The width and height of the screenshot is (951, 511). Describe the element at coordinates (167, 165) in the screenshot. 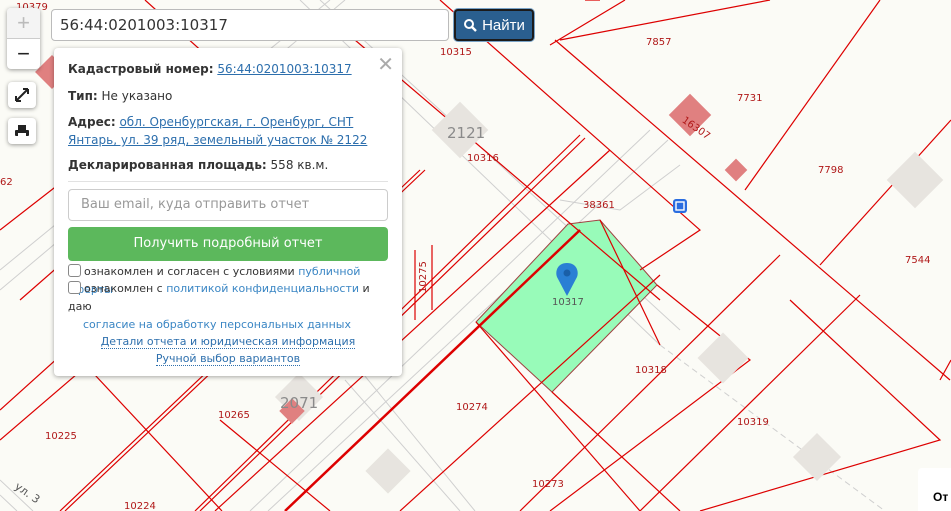

I see `area-label: Декларированная площадь:` at that location.